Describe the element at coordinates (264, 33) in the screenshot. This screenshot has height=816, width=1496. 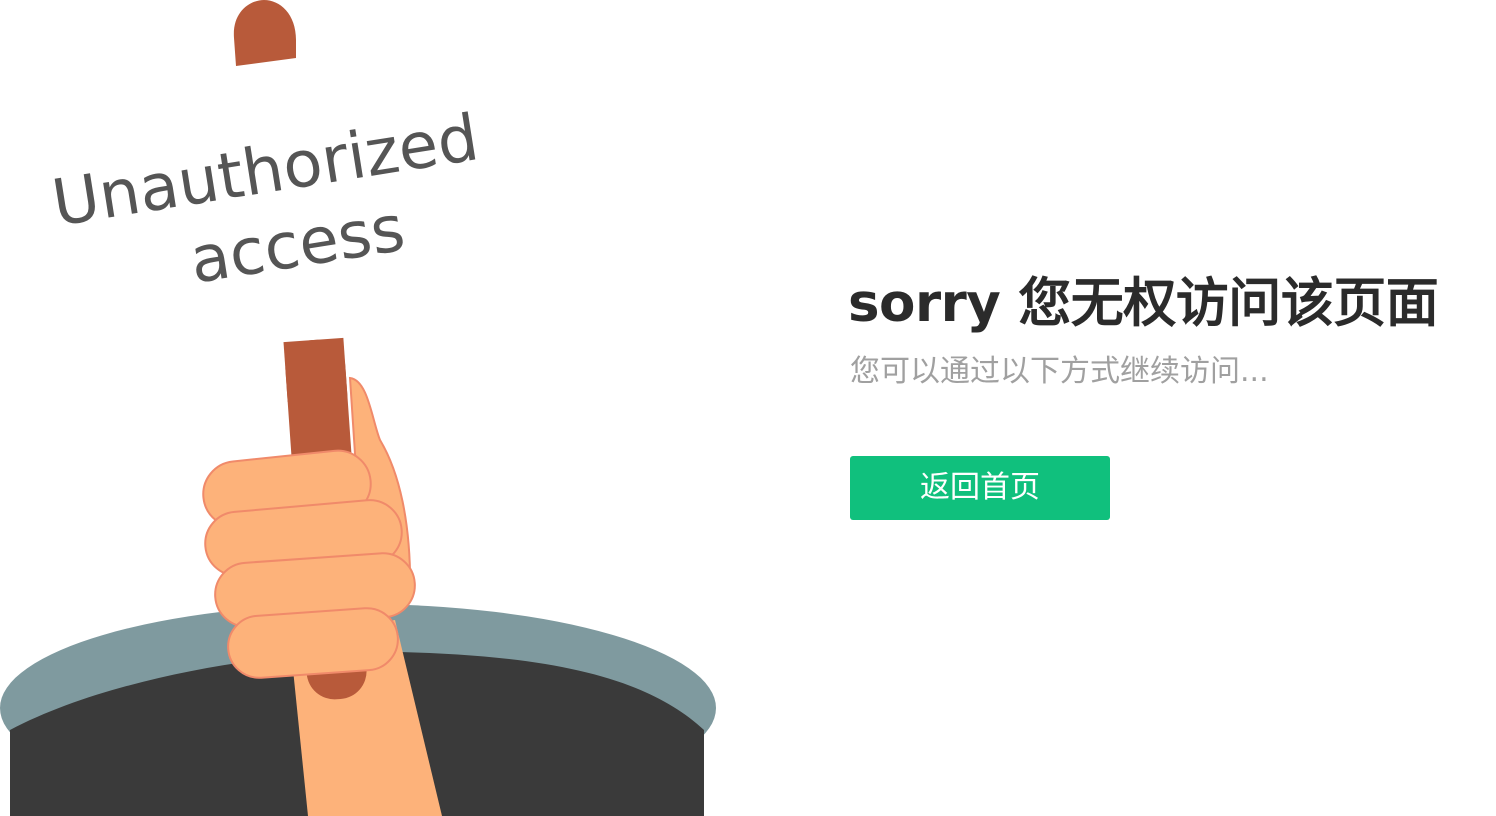
I see `sign-top-tab` at that location.